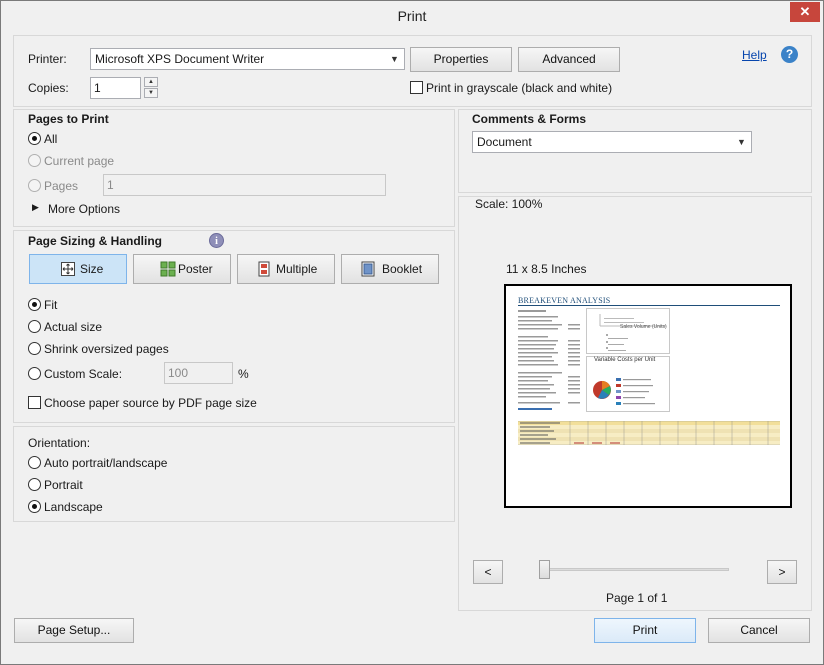 The width and height of the screenshot is (824, 665). I want to click on percent-label: %, so click(243, 374).